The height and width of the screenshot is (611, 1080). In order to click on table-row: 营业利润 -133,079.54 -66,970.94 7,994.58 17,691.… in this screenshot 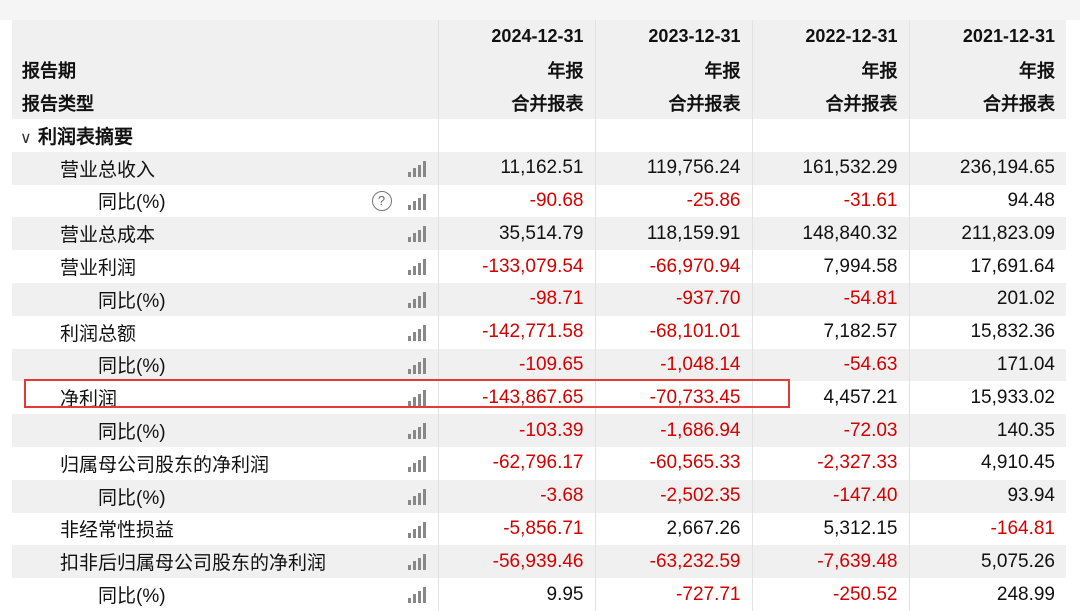, I will do `click(539, 266)`.